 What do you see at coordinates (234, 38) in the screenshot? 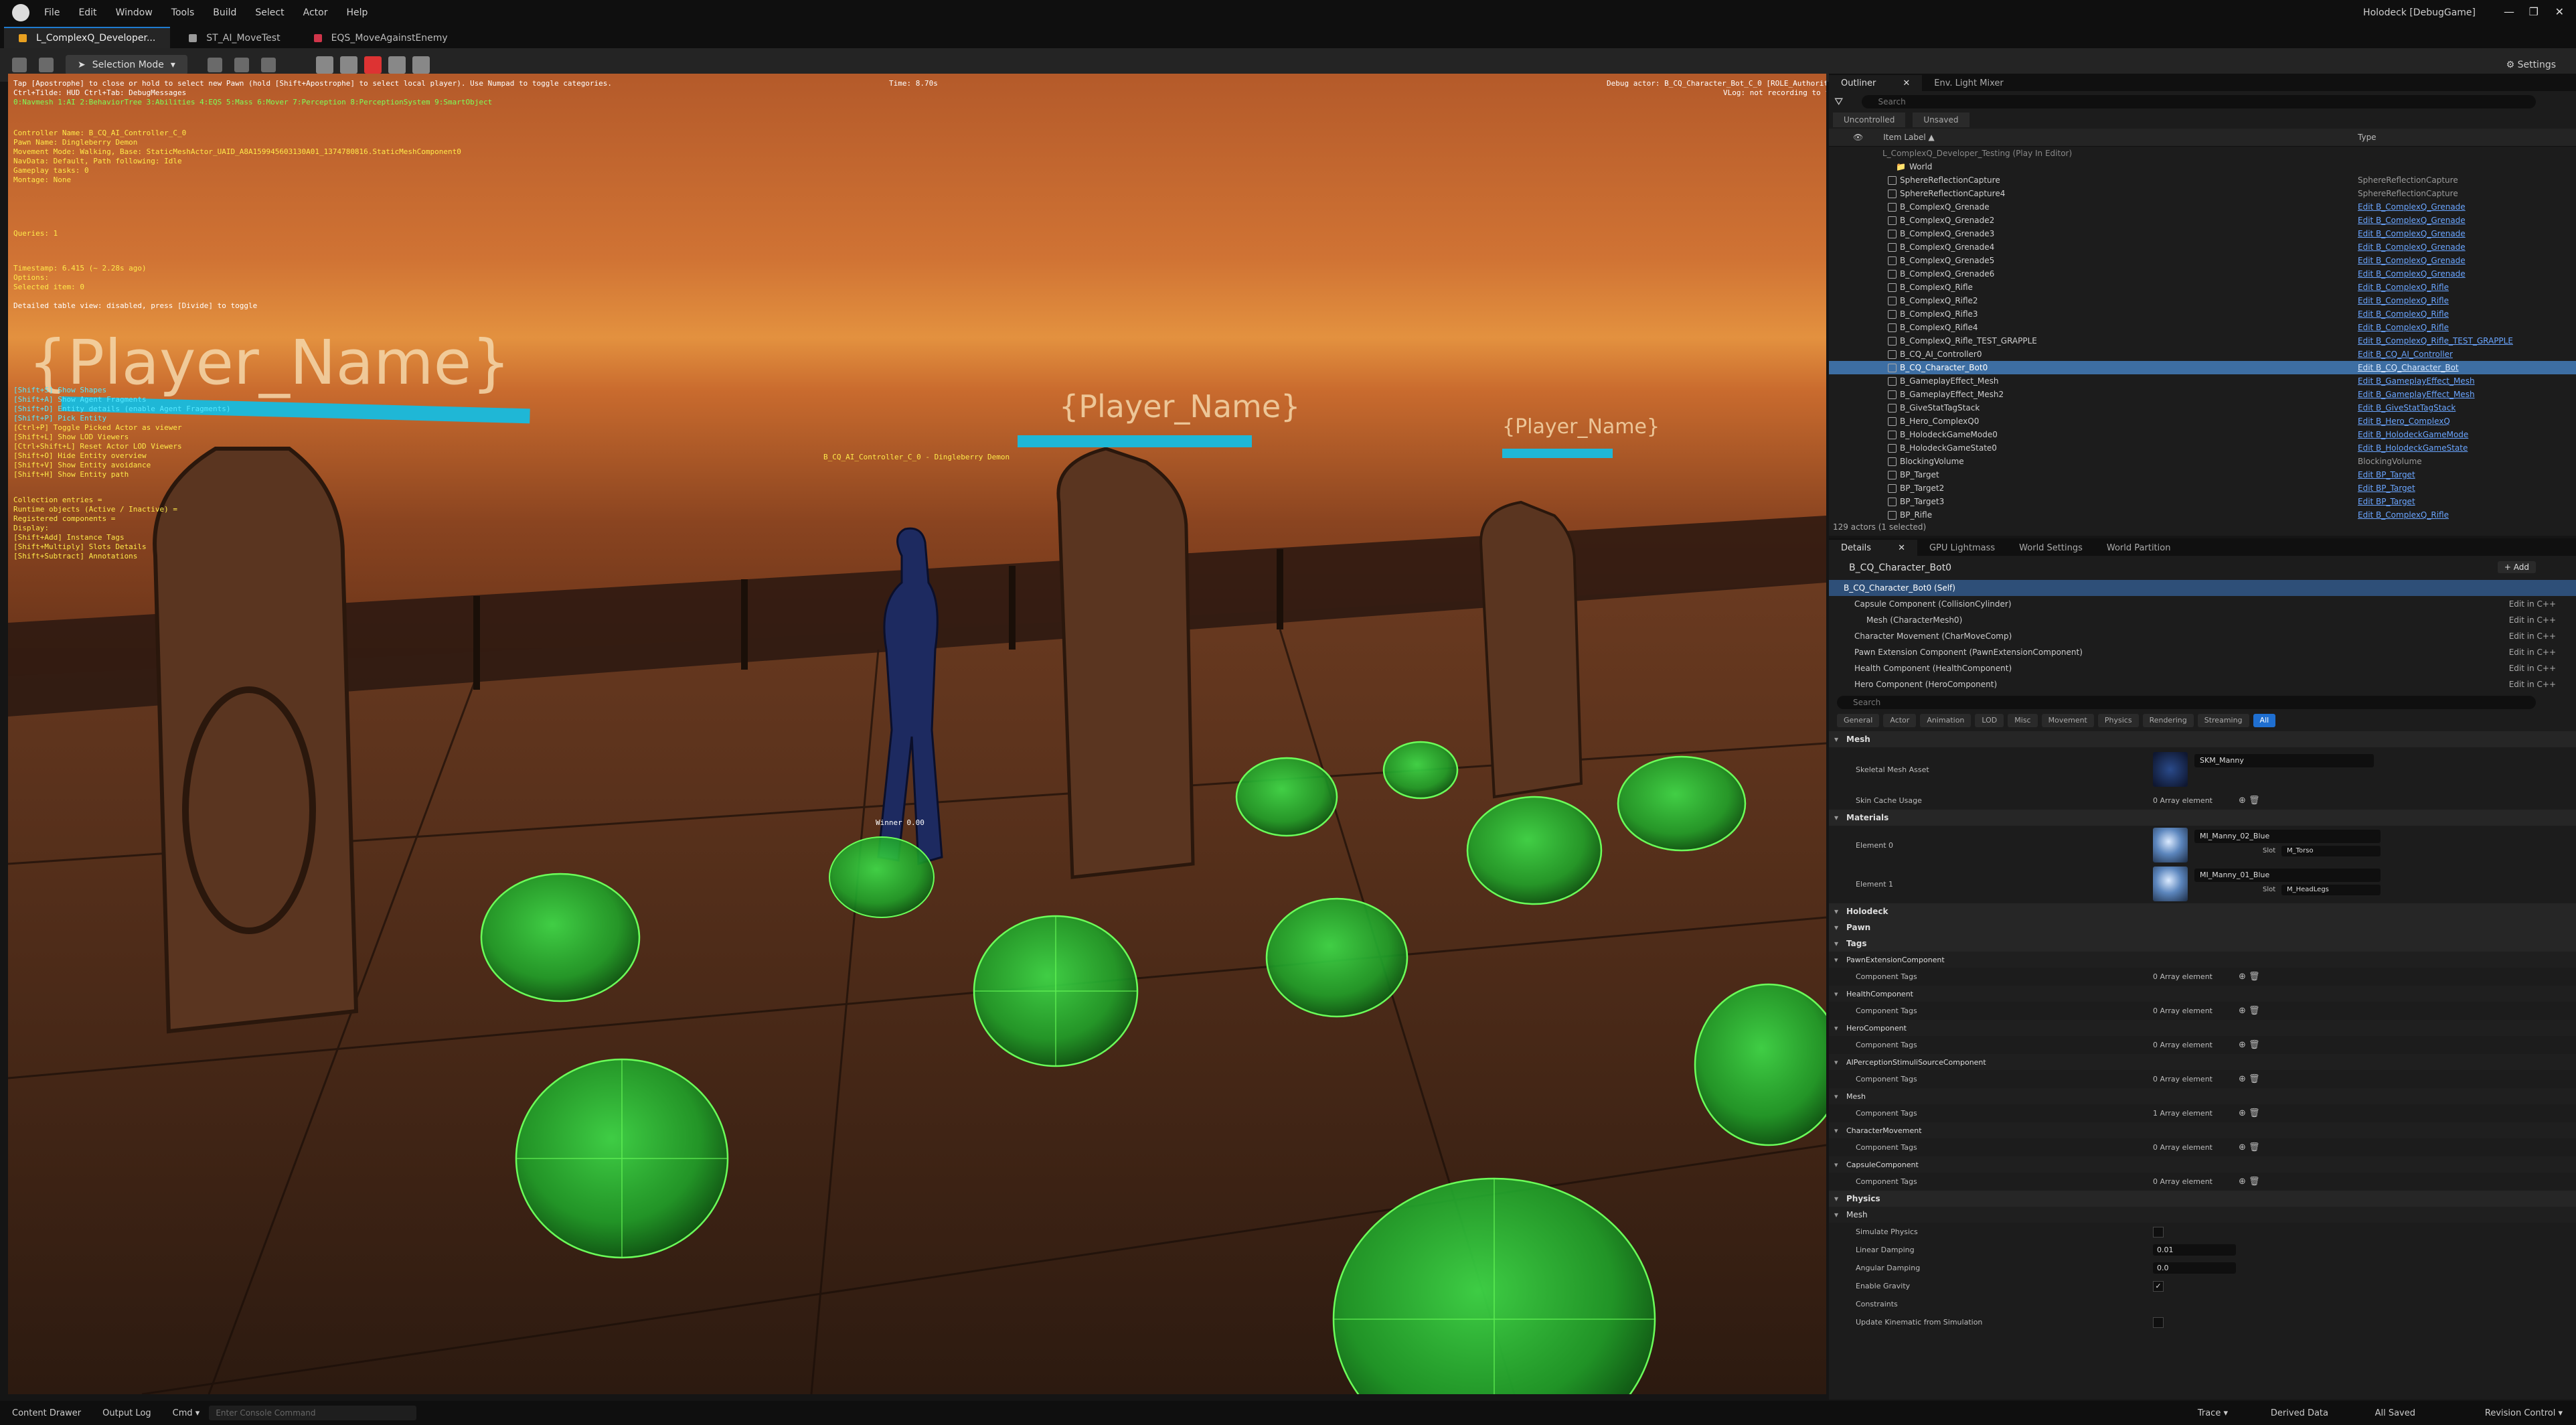
I see `tab-state-tree: ST_AI_MoveTest` at bounding box center [234, 38].